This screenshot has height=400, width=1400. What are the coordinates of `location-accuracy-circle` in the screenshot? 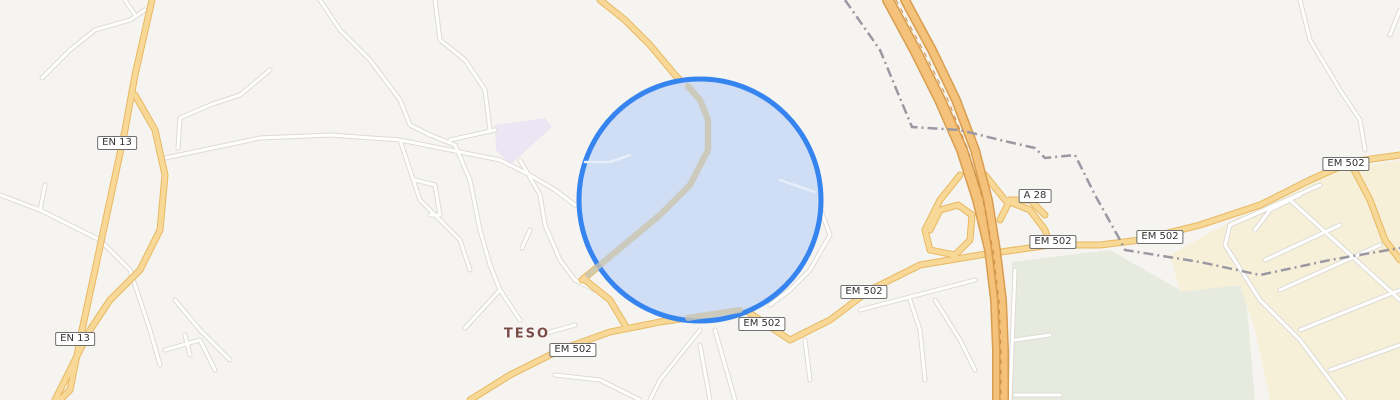 It's located at (700, 200).